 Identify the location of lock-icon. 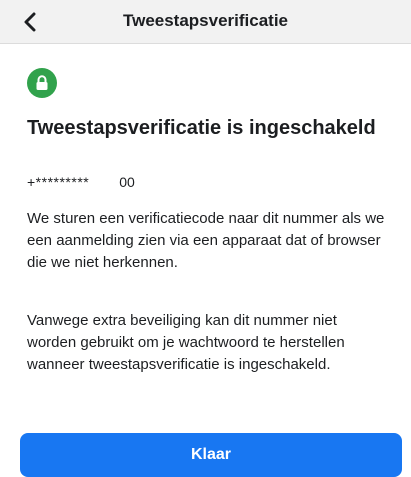
(42, 82).